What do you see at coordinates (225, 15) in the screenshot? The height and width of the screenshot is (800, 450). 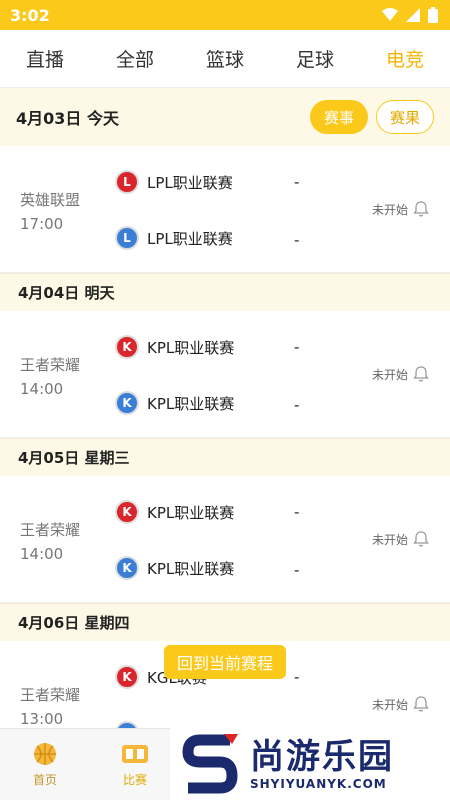 I see `status-bar: 3:02` at bounding box center [225, 15].